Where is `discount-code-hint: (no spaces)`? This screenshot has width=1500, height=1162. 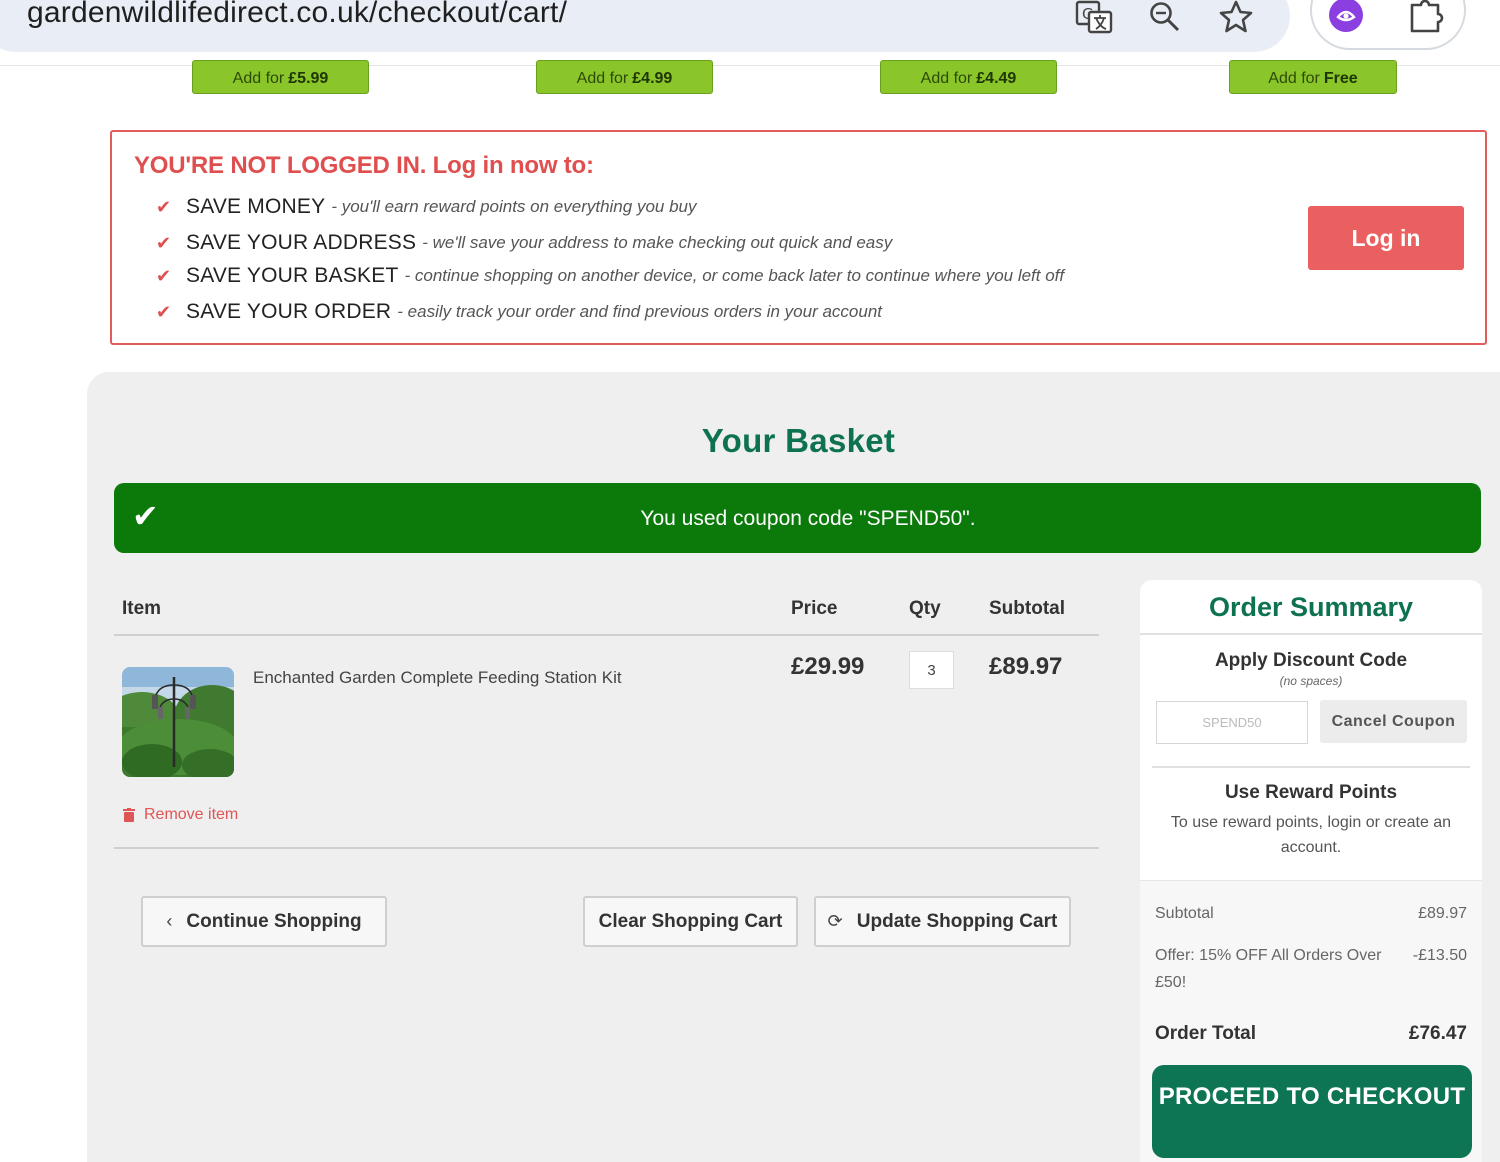
discount-code-hint: (no spaces) is located at coordinates (1311, 681).